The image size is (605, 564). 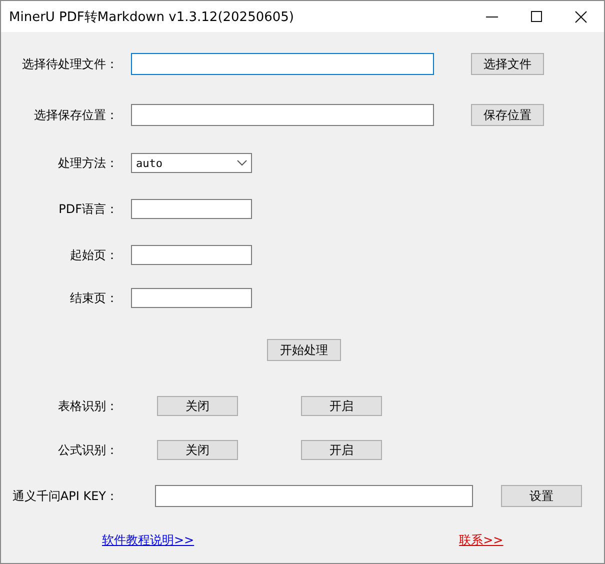 I want to click on close-icon, so click(x=581, y=16).